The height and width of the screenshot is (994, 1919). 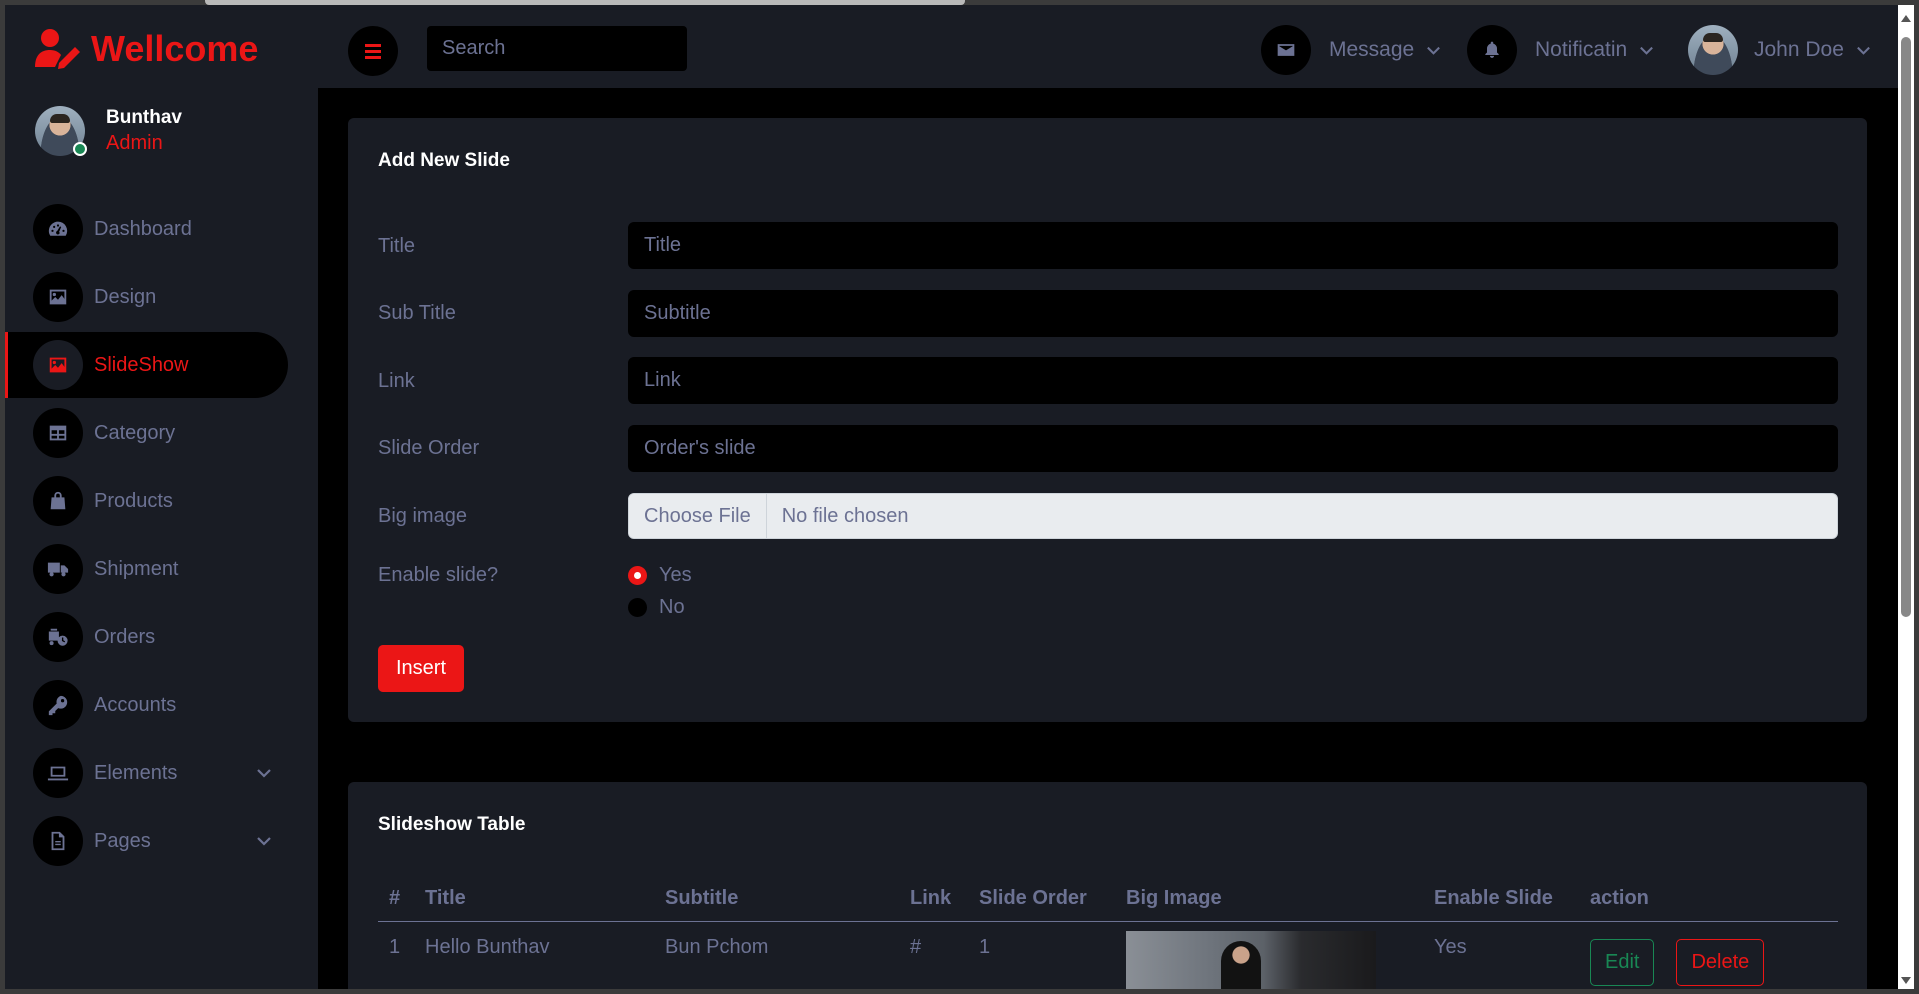 I want to click on scrollbar-thumb, so click(x=1906, y=327).